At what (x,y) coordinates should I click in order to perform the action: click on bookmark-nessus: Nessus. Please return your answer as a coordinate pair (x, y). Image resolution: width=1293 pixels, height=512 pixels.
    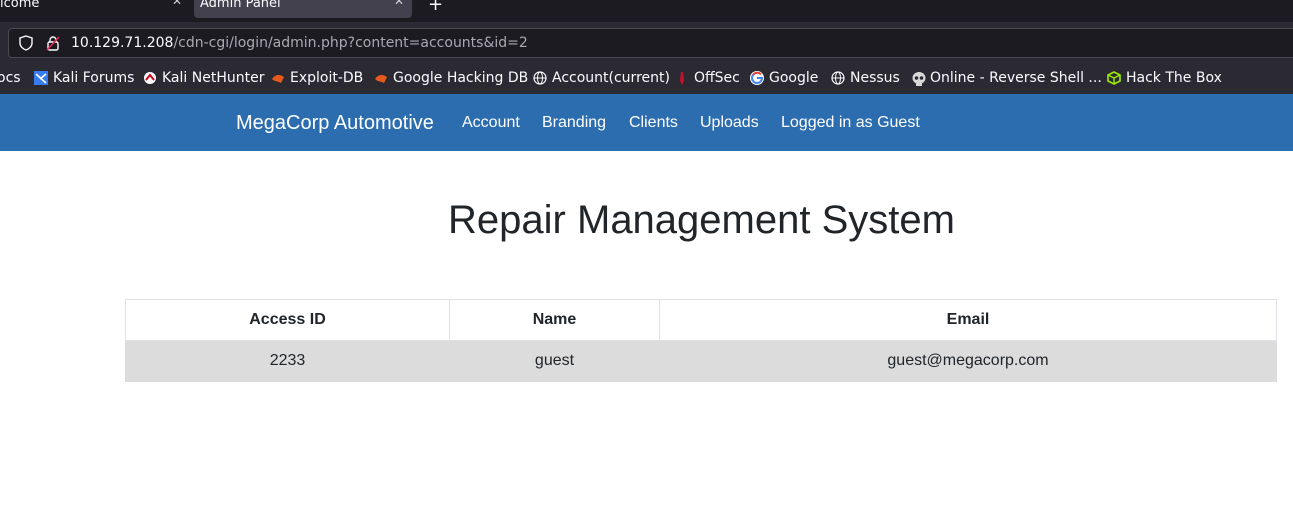
    Looking at the image, I should click on (865, 78).